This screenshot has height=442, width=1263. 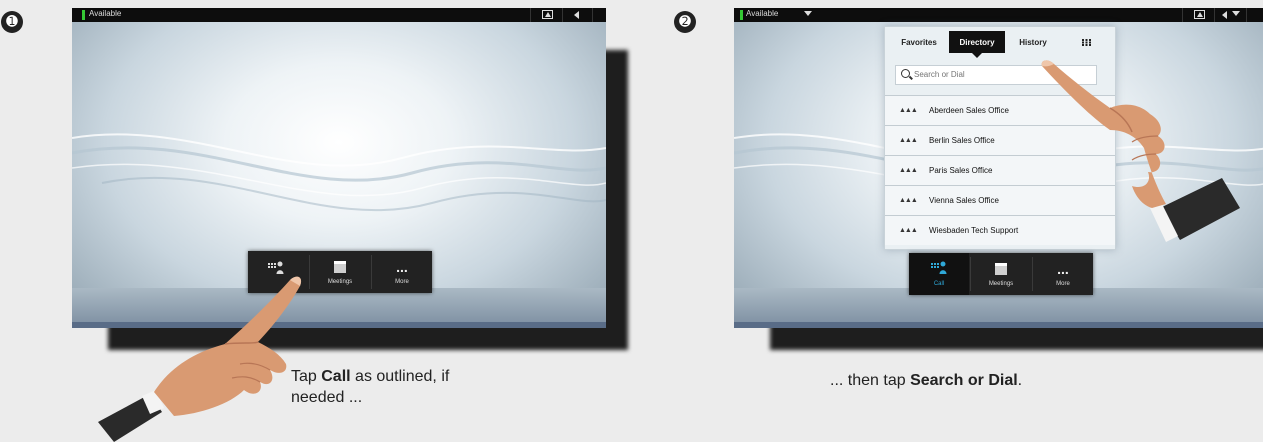 What do you see at coordinates (870, 380) in the screenshot?
I see `caption-text: ... then tap` at bounding box center [870, 380].